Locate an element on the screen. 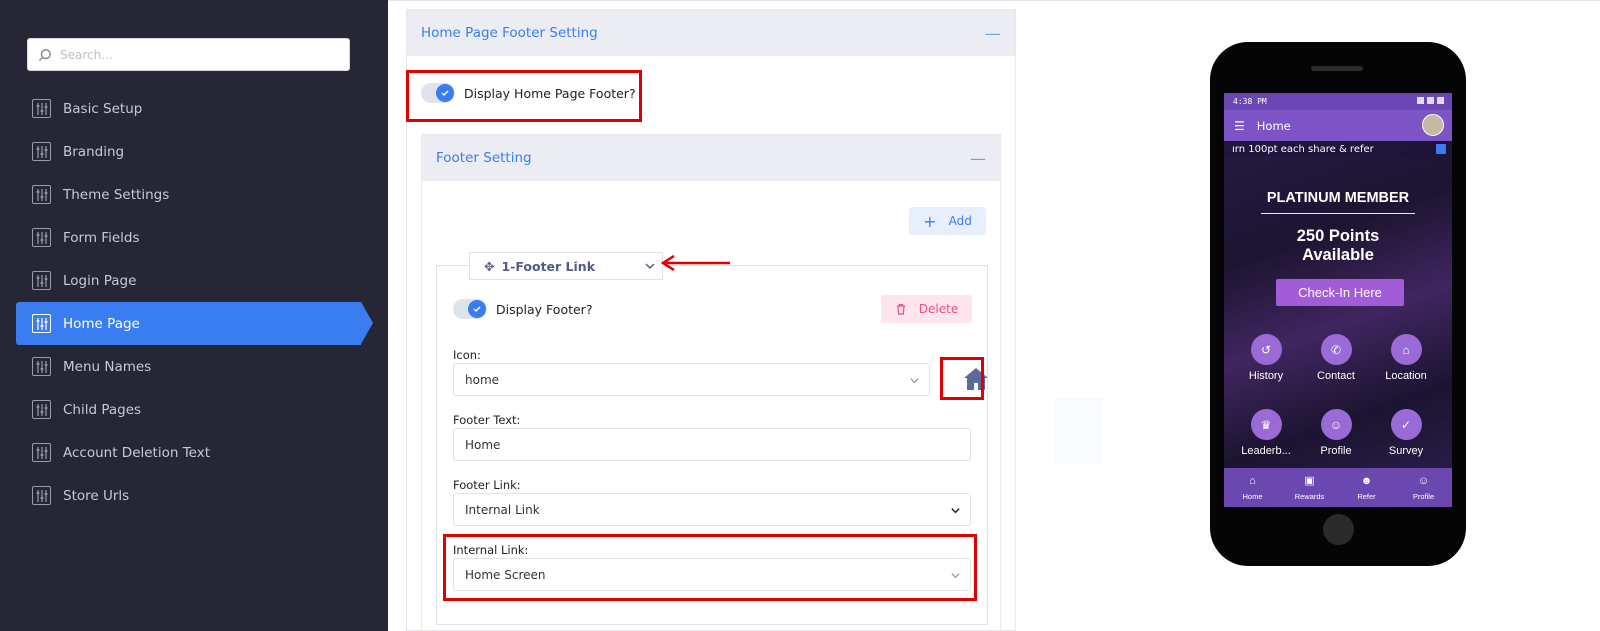  tile-history: ↺ History is located at coordinates (1266, 358).